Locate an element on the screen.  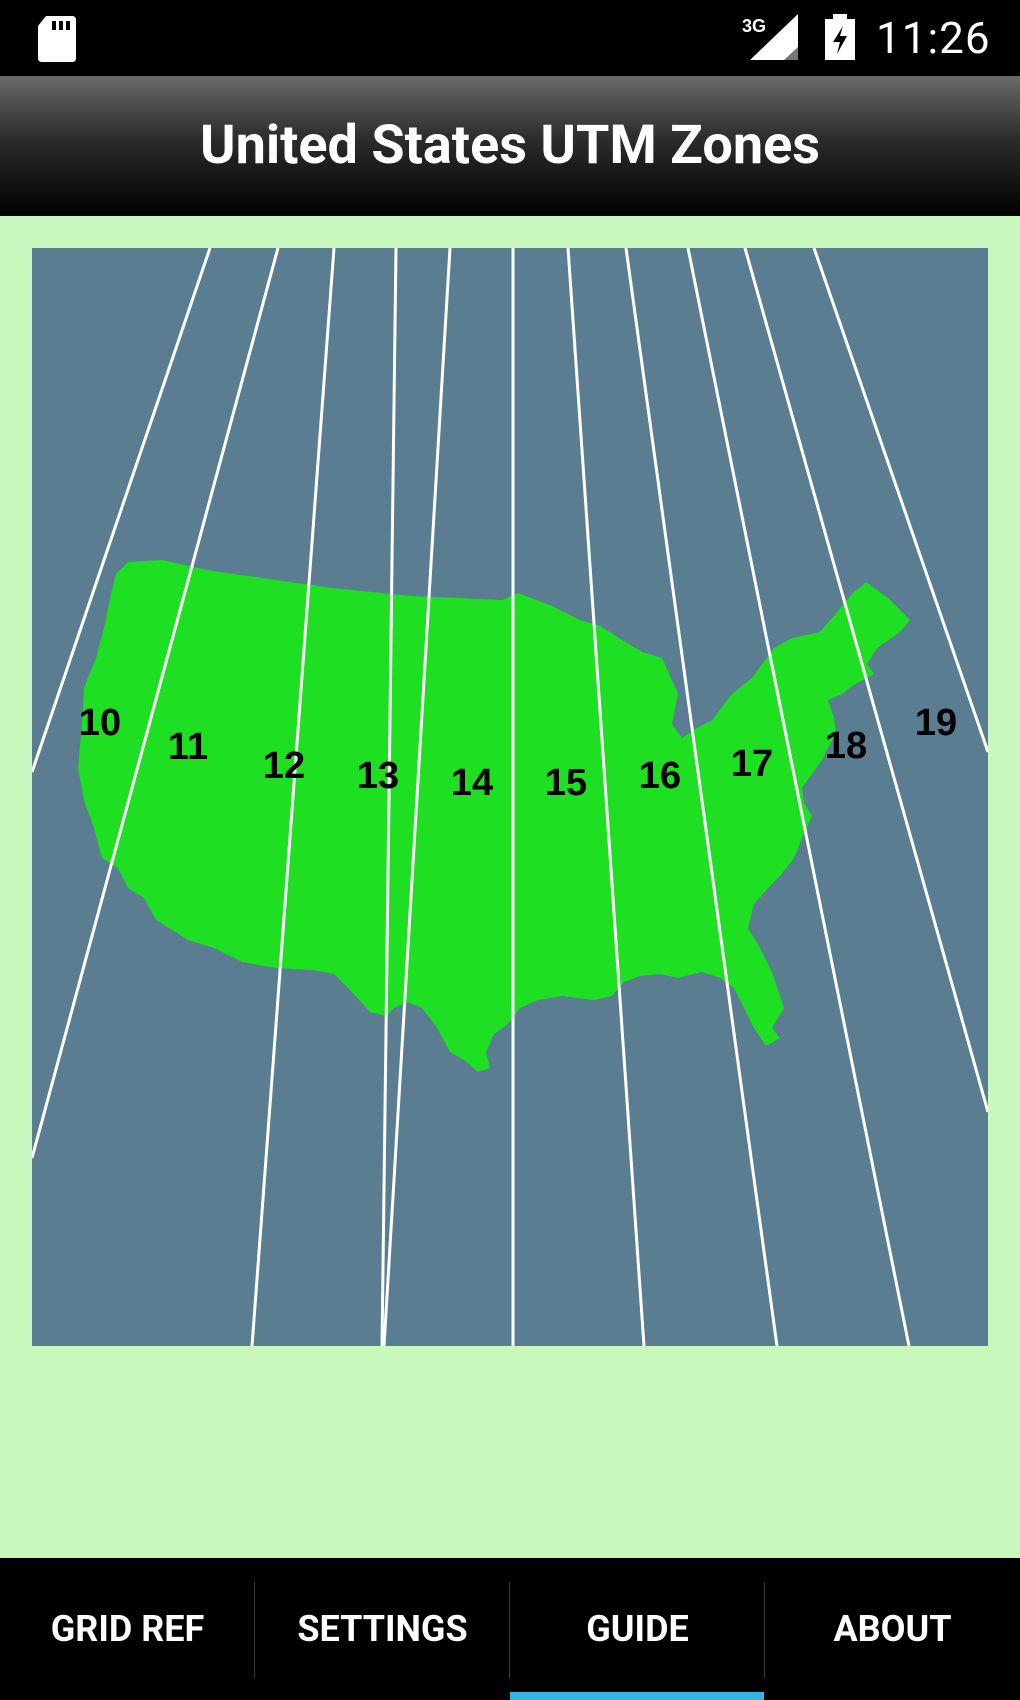
zone-label-17: 17 is located at coordinates (752, 764).